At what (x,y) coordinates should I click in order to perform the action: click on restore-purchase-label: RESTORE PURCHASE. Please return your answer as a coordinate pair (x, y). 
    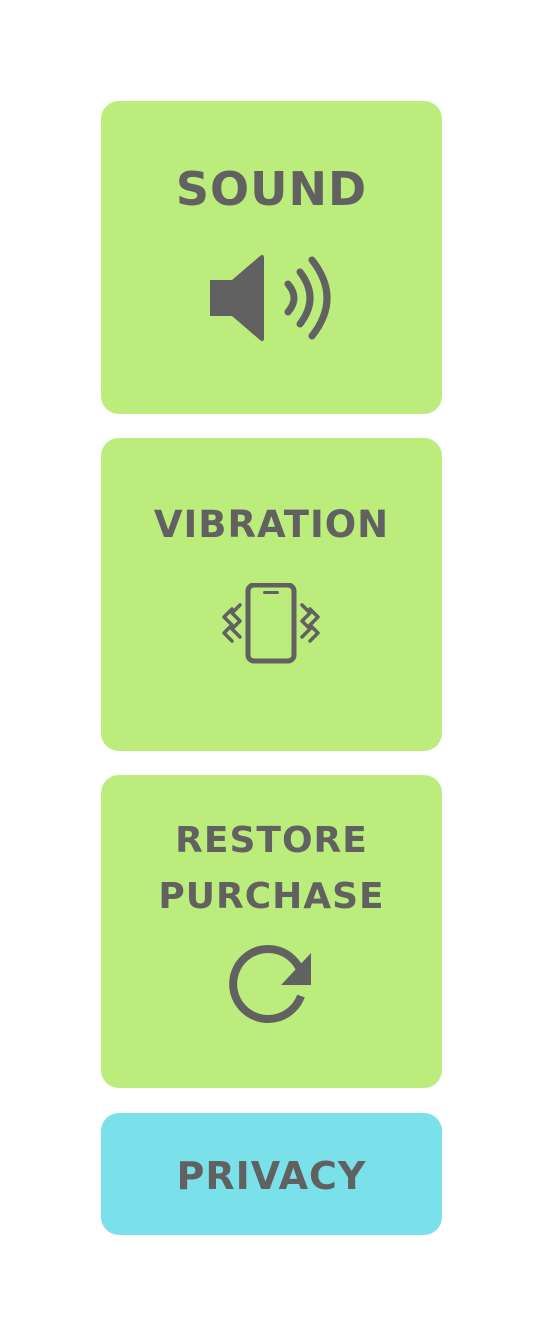
    Looking at the image, I should click on (271, 869).